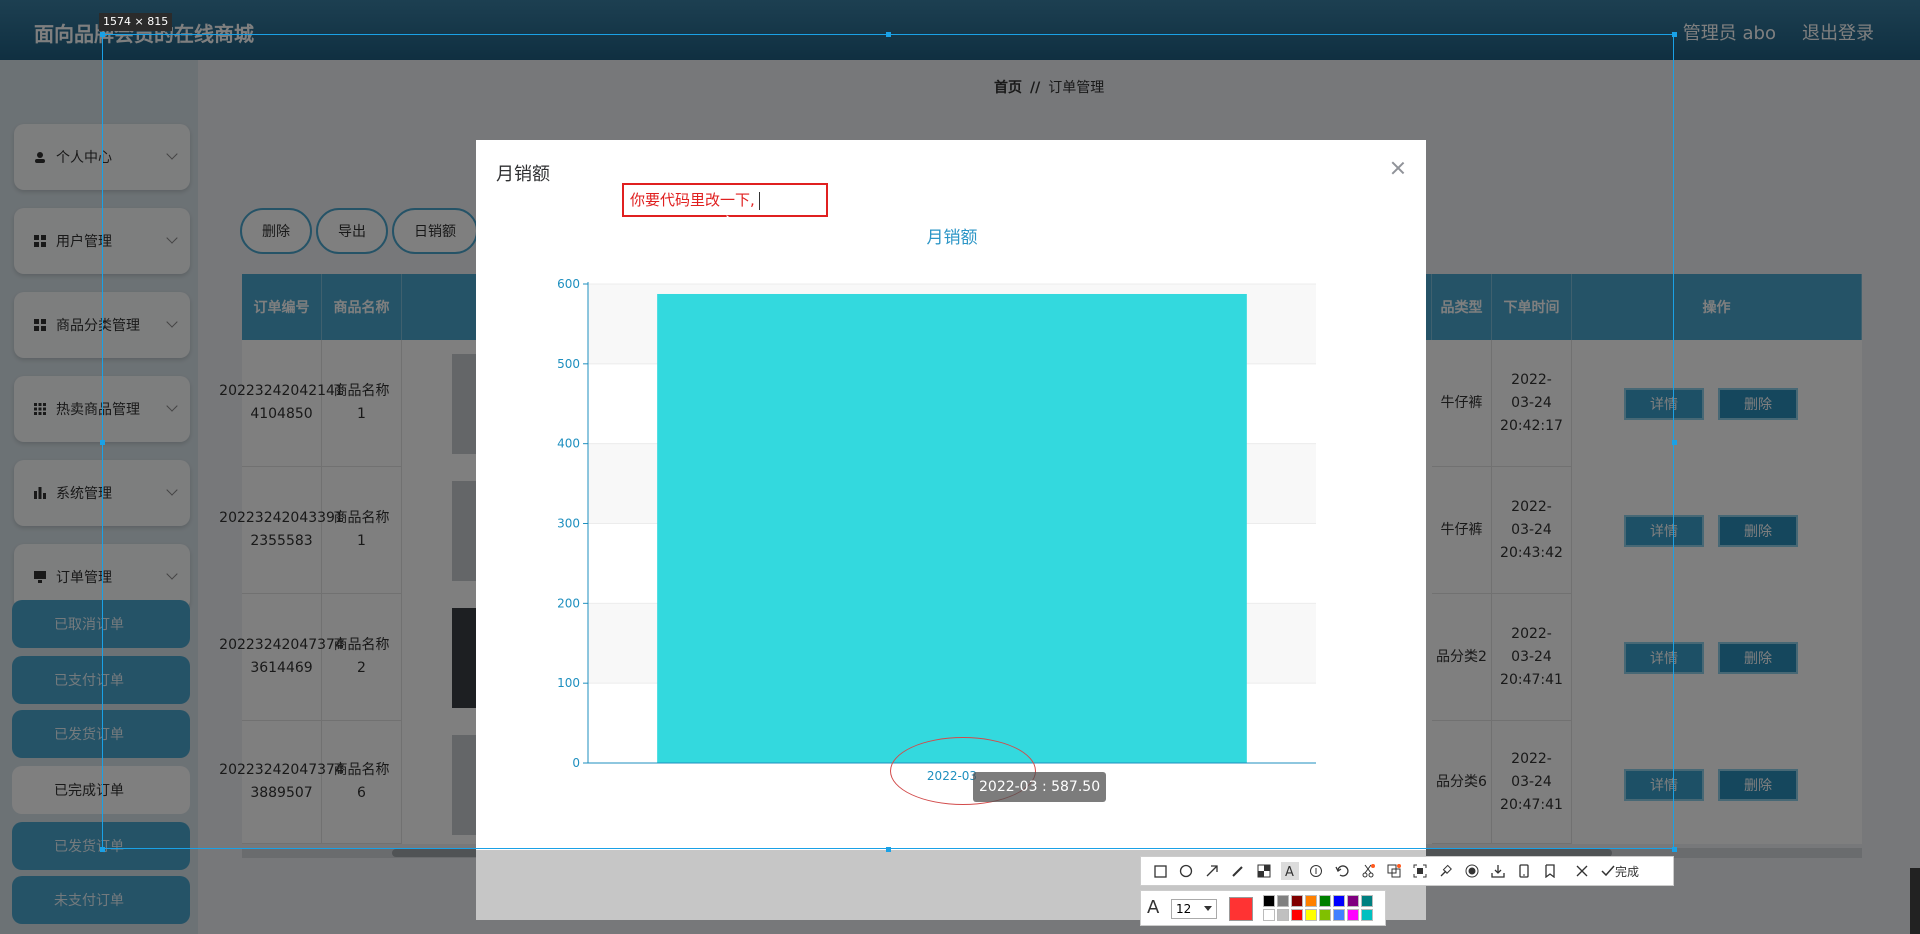  Describe the element at coordinates (1194, 909) in the screenshot. I see `font-size-select: 12` at that location.